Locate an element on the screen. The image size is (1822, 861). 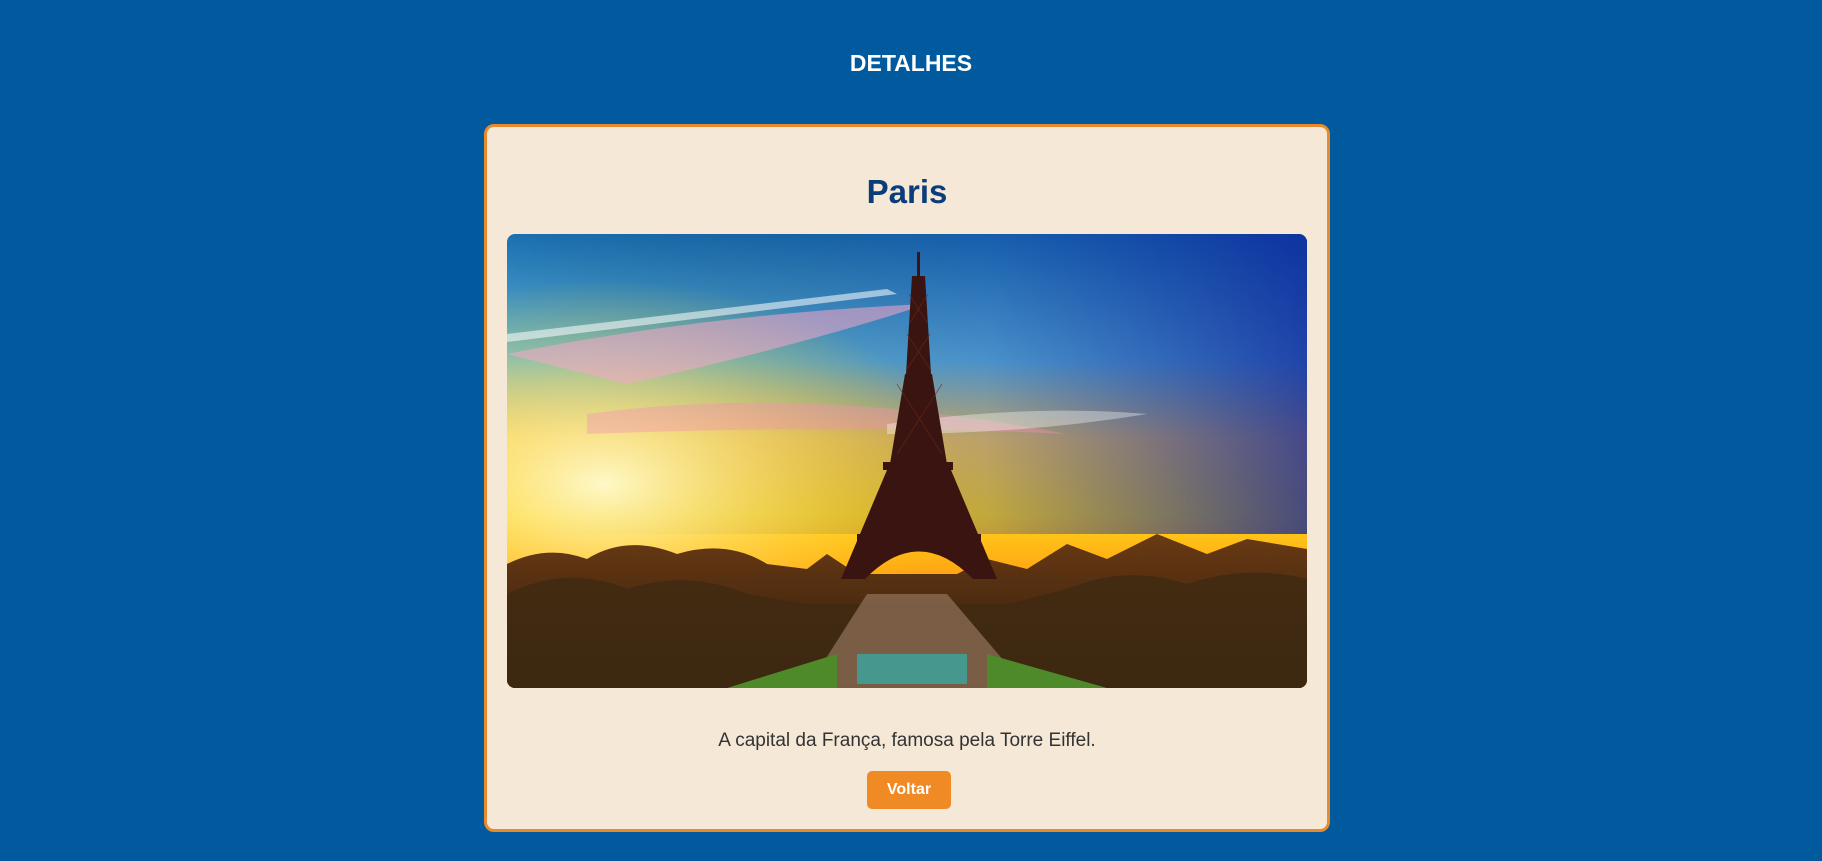
destination-name: Paris is located at coordinates (907, 191).